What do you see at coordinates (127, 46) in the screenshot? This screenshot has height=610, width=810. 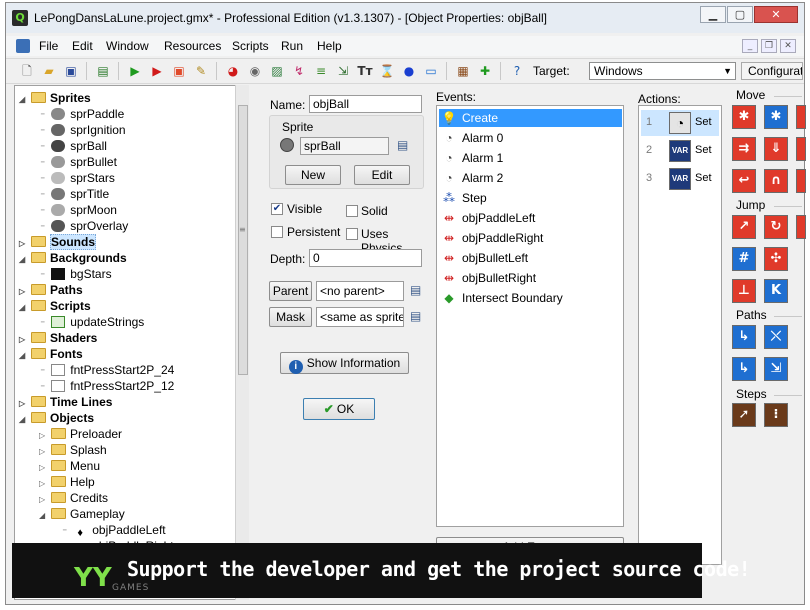 I see `menu-window: Window` at bounding box center [127, 46].